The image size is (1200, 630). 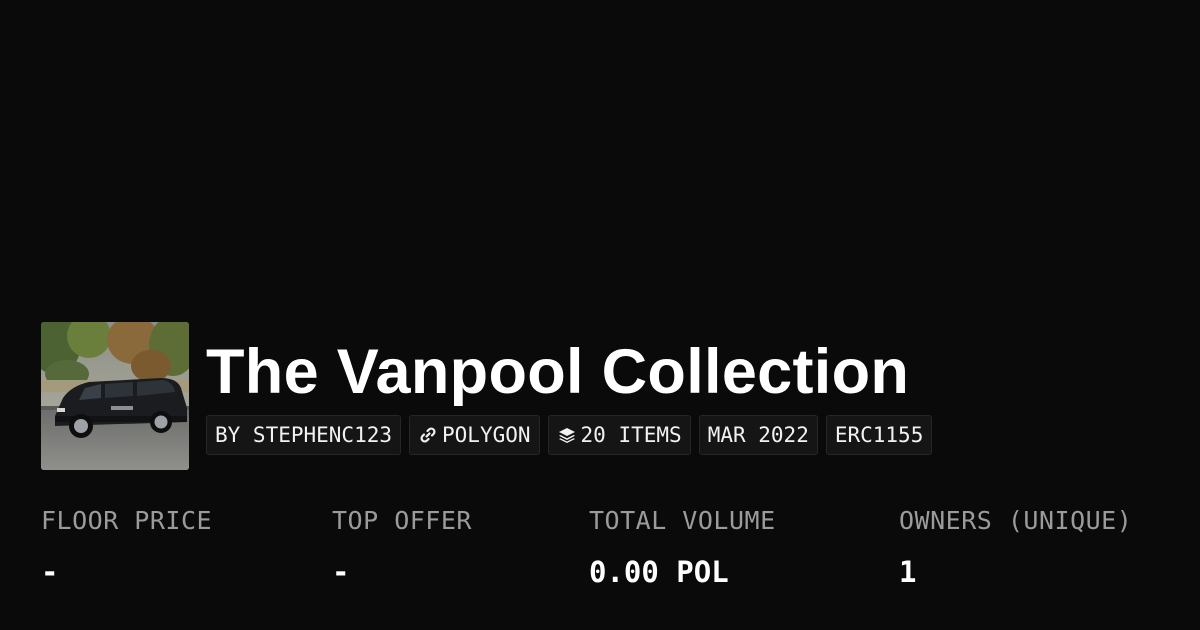 I want to click on stat-label: OWNERS (UNIQUE), so click(x=1016, y=520).